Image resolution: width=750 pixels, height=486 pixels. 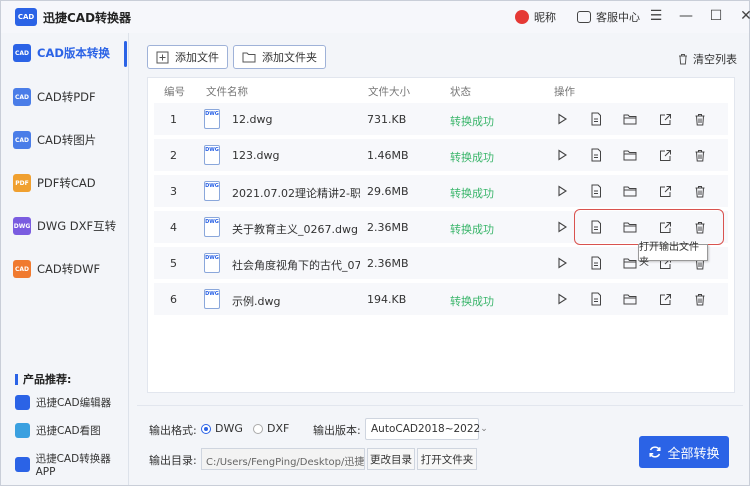 What do you see at coordinates (229, 428) in the screenshot?
I see `format-option-label: DWG` at bounding box center [229, 428].